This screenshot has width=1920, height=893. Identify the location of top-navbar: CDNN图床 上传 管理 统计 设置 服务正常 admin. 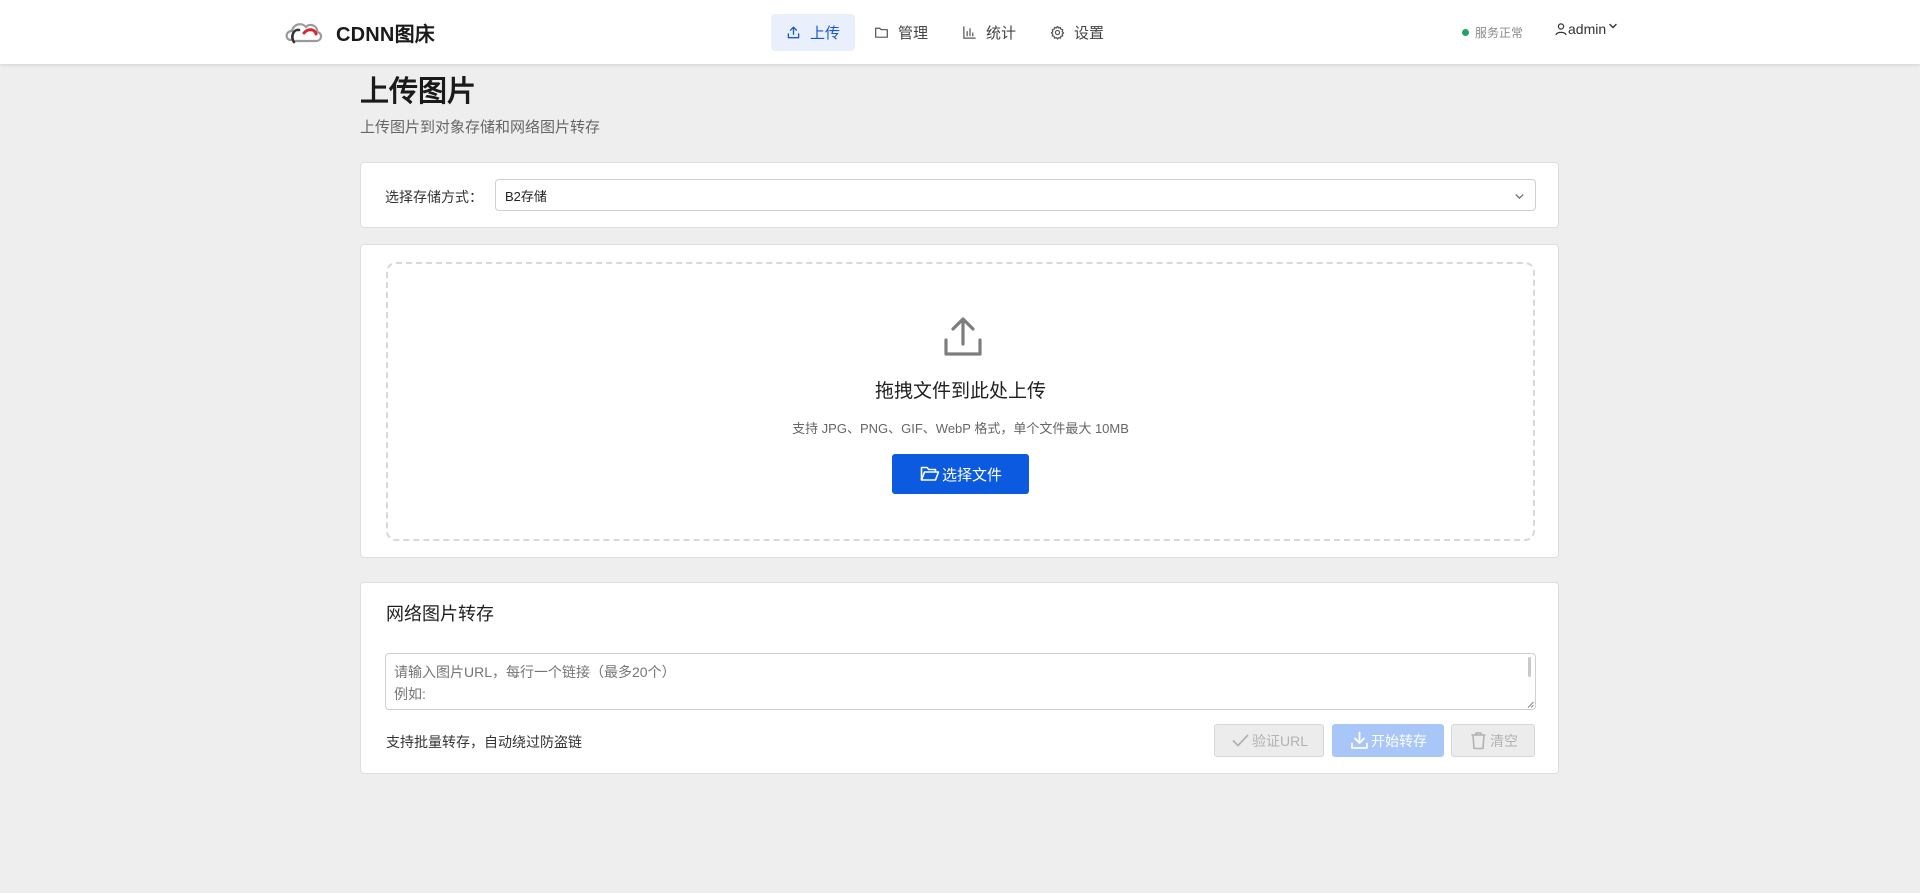
(960, 32).